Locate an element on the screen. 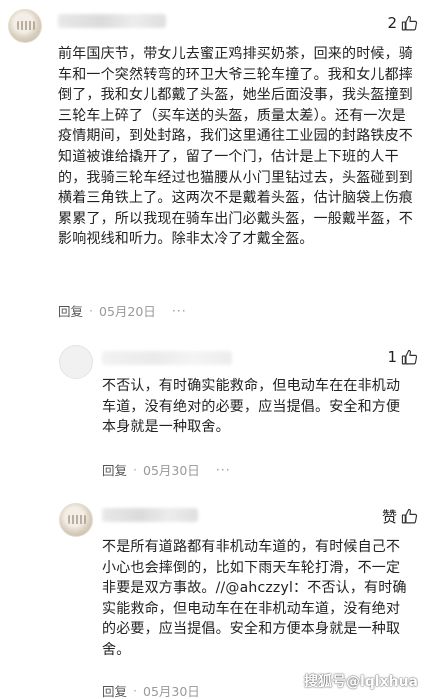 The image size is (428, 699). comment-meta: 回复 · 05月30日 is located at coordinates (151, 690).